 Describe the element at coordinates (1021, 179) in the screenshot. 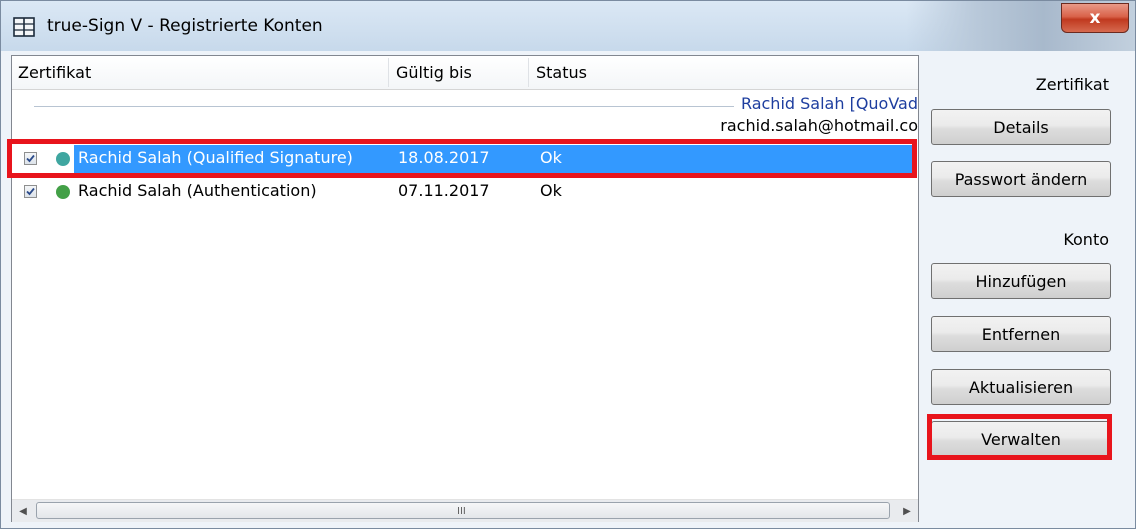

I see `change-password-button: Passwort ändern` at that location.